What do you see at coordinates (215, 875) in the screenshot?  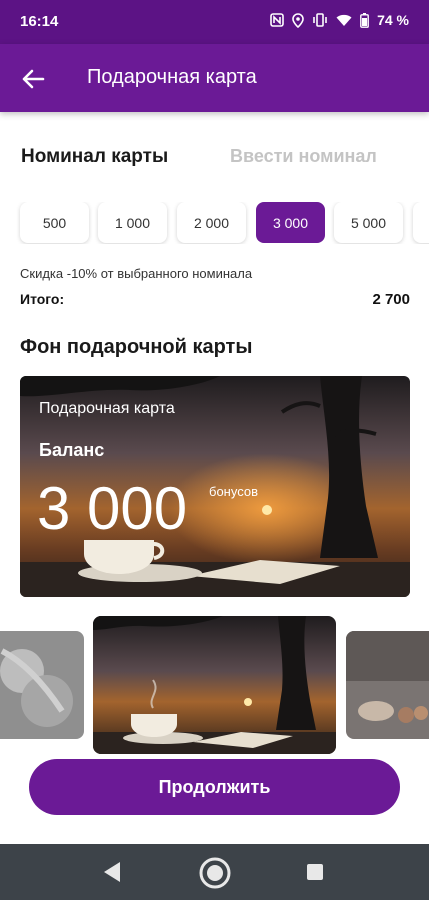 I see `nav-home-icon` at bounding box center [215, 875].